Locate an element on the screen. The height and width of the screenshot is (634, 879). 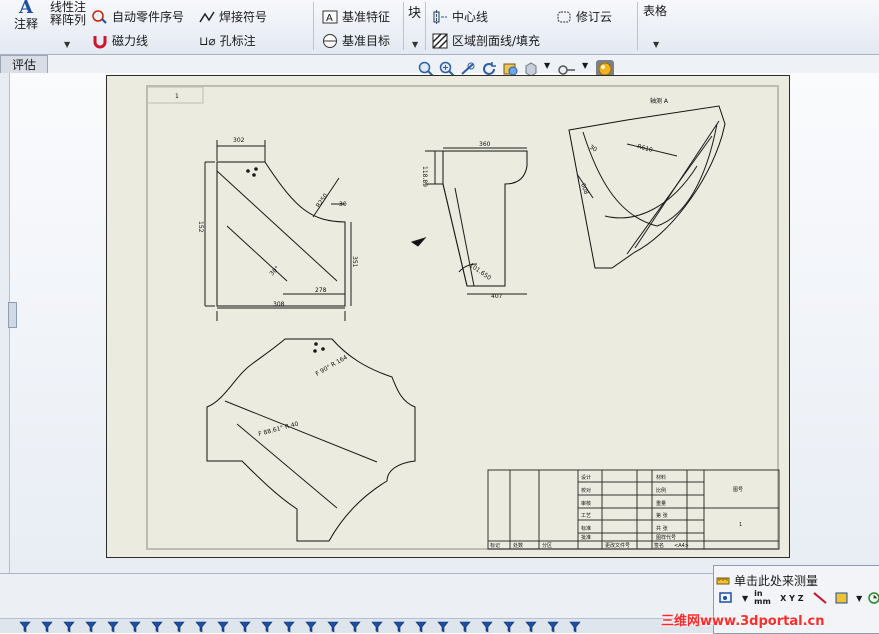
flat-bend-note: F 88.61° R 40 is located at coordinates (279, 428).